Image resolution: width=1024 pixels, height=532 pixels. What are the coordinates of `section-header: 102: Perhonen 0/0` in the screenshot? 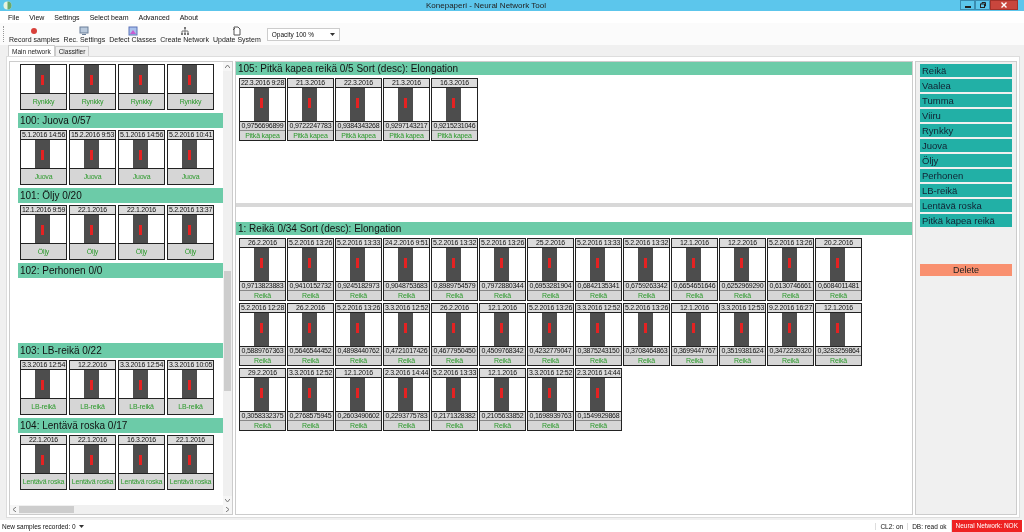 It's located at (120, 270).